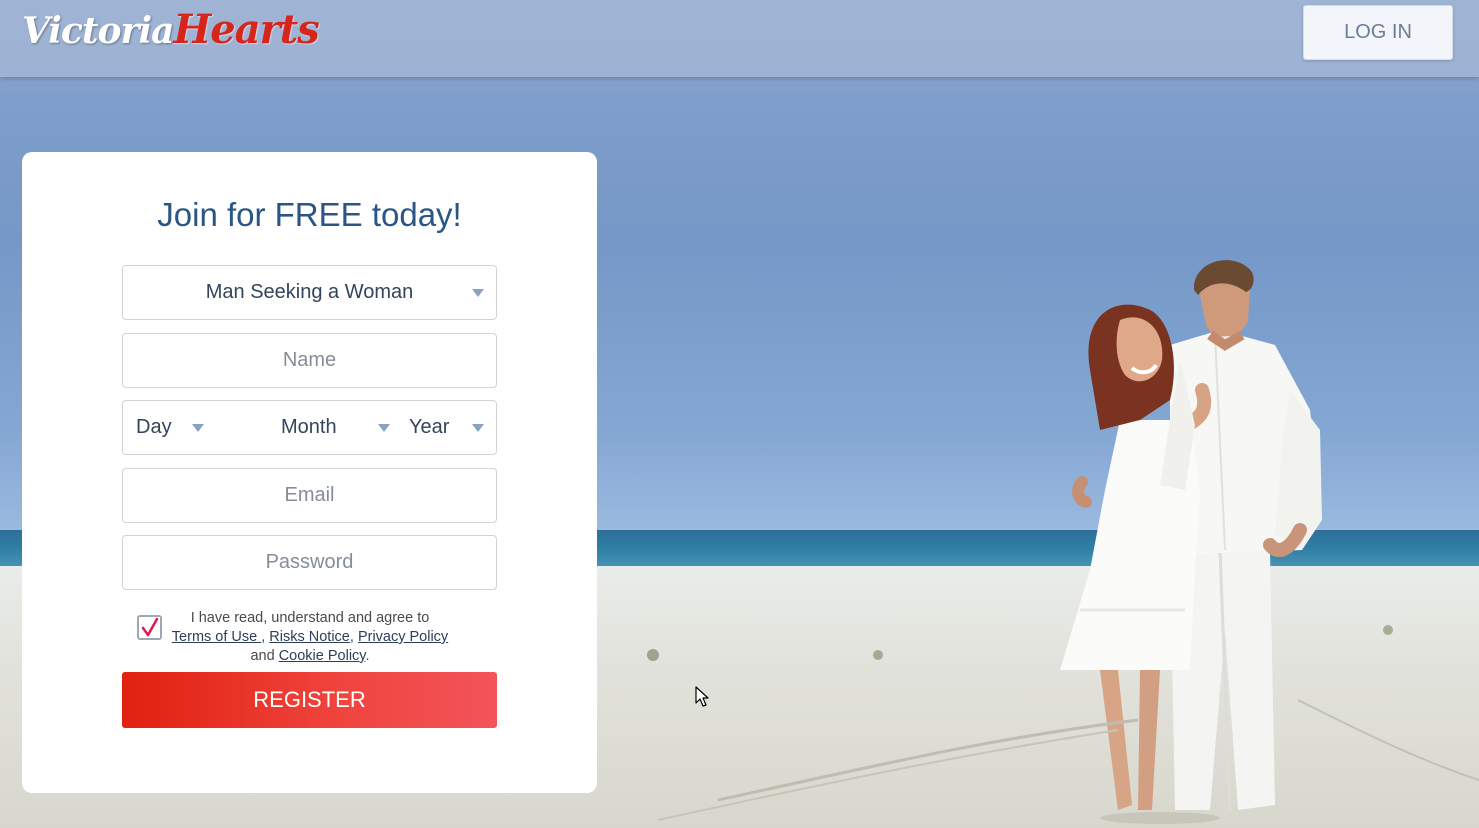 This screenshot has height=828, width=1479. I want to click on name-placeholder: Name, so click(309, 360).